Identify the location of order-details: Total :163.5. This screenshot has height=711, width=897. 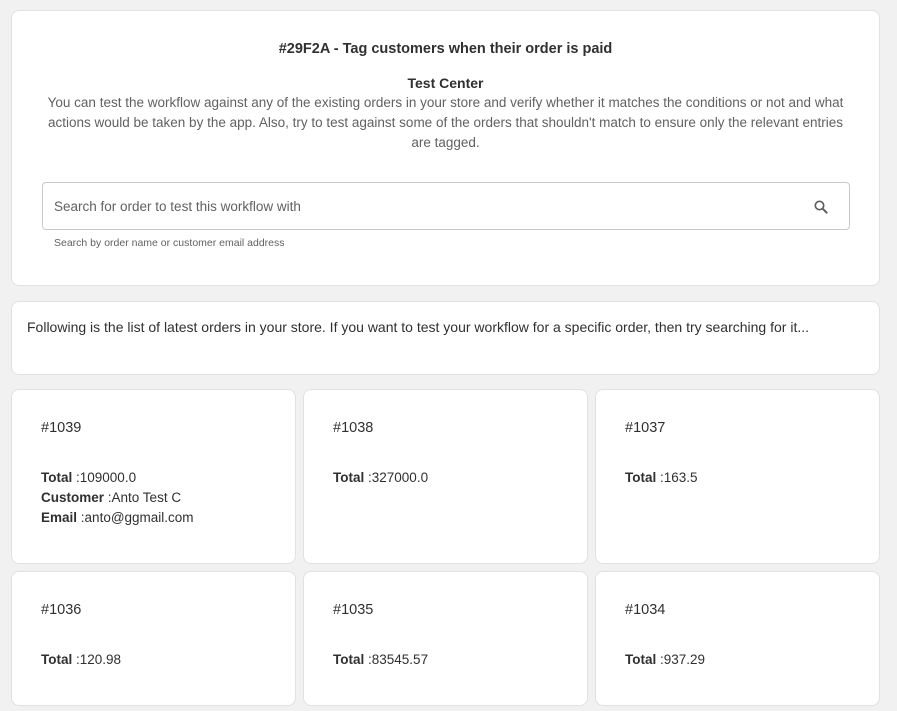
(661, 478).